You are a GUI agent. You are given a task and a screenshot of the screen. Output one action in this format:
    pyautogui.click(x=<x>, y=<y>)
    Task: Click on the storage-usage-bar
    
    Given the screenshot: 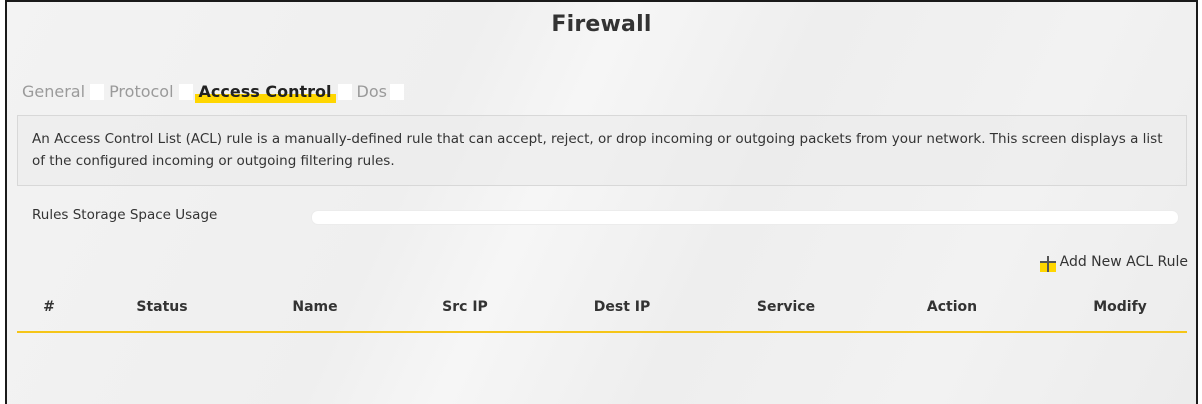 What is the action you would take?
    pyautogui.click(x=745, y=217)
    